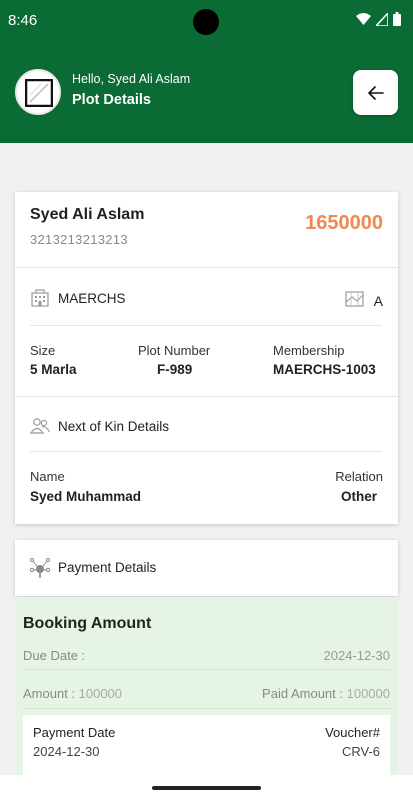 This screenshot has height=800, width=413. Describe the element at coordinates (344, 223) in the screenshot. I see `plot-amount: 1650000` at that location.